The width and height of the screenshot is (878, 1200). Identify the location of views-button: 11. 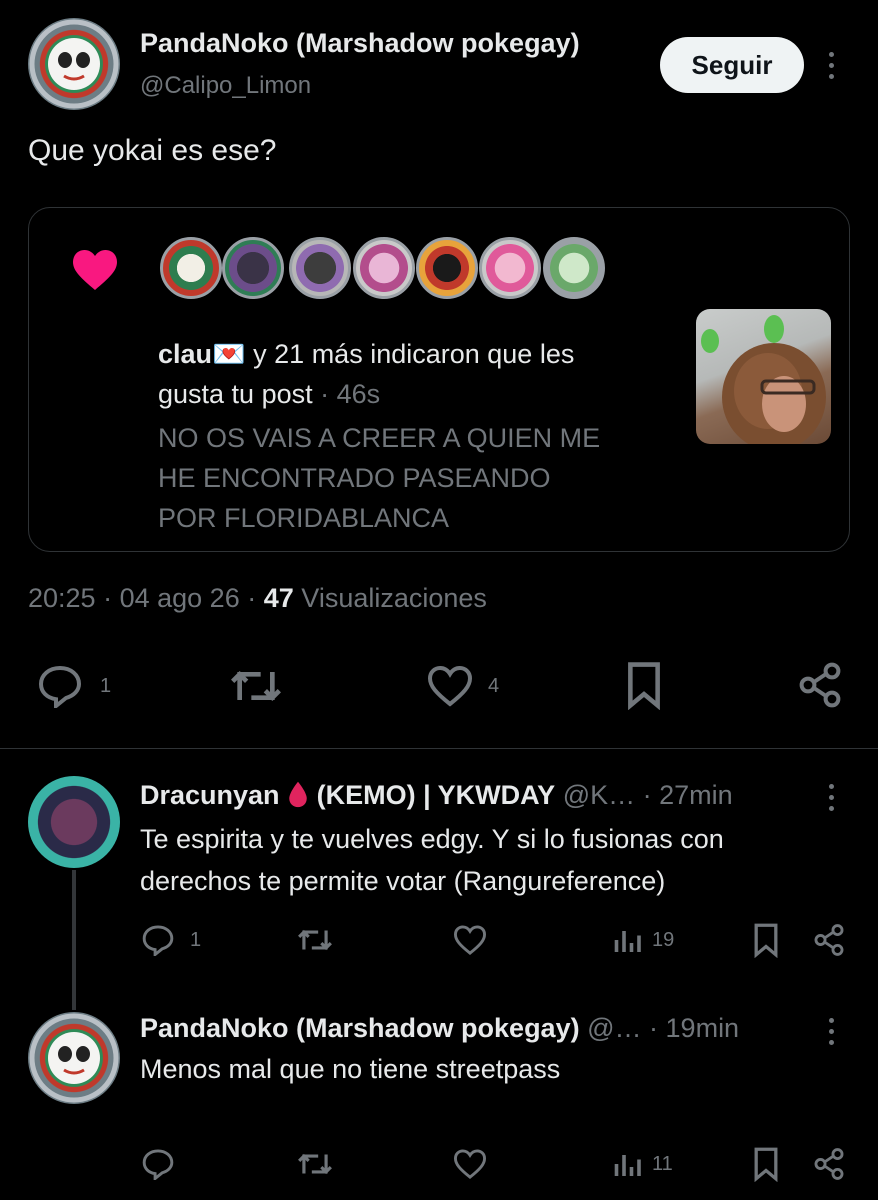
(642, 1164).